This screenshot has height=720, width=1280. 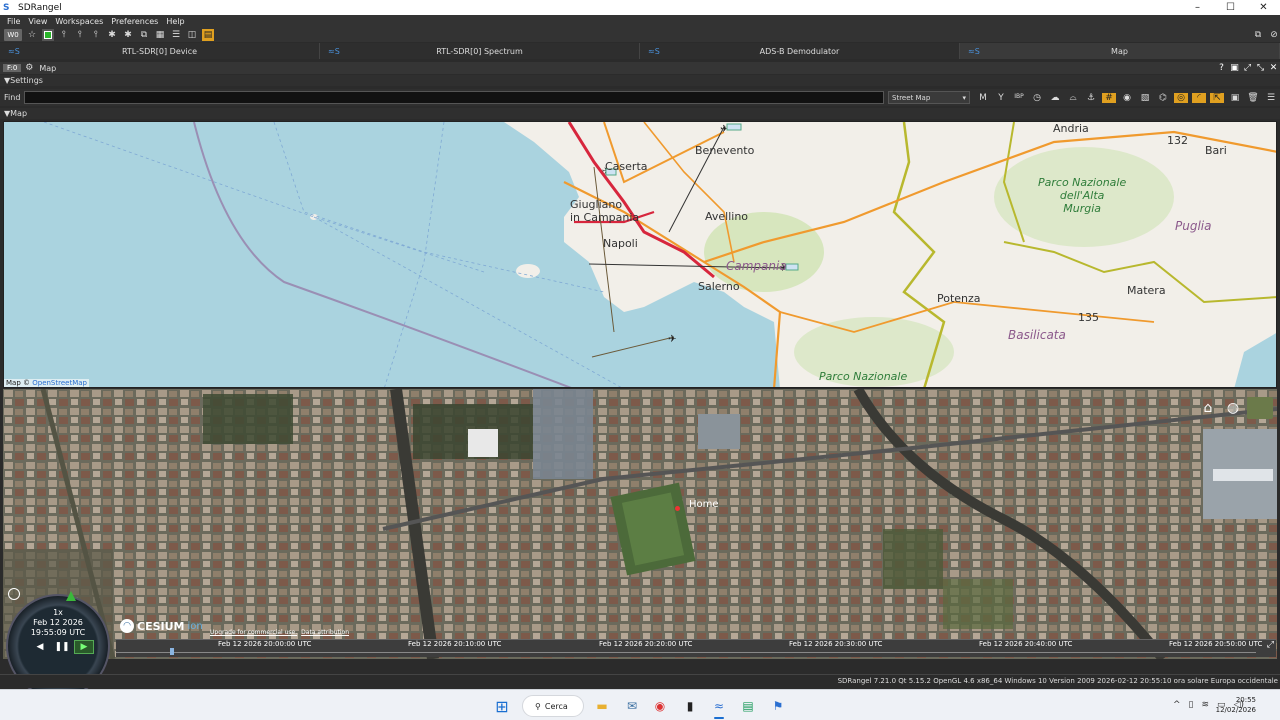 I want to click on timeline-tick: Feb 12 2026 20:40:00 UTC, so click(x=1026, y=644).